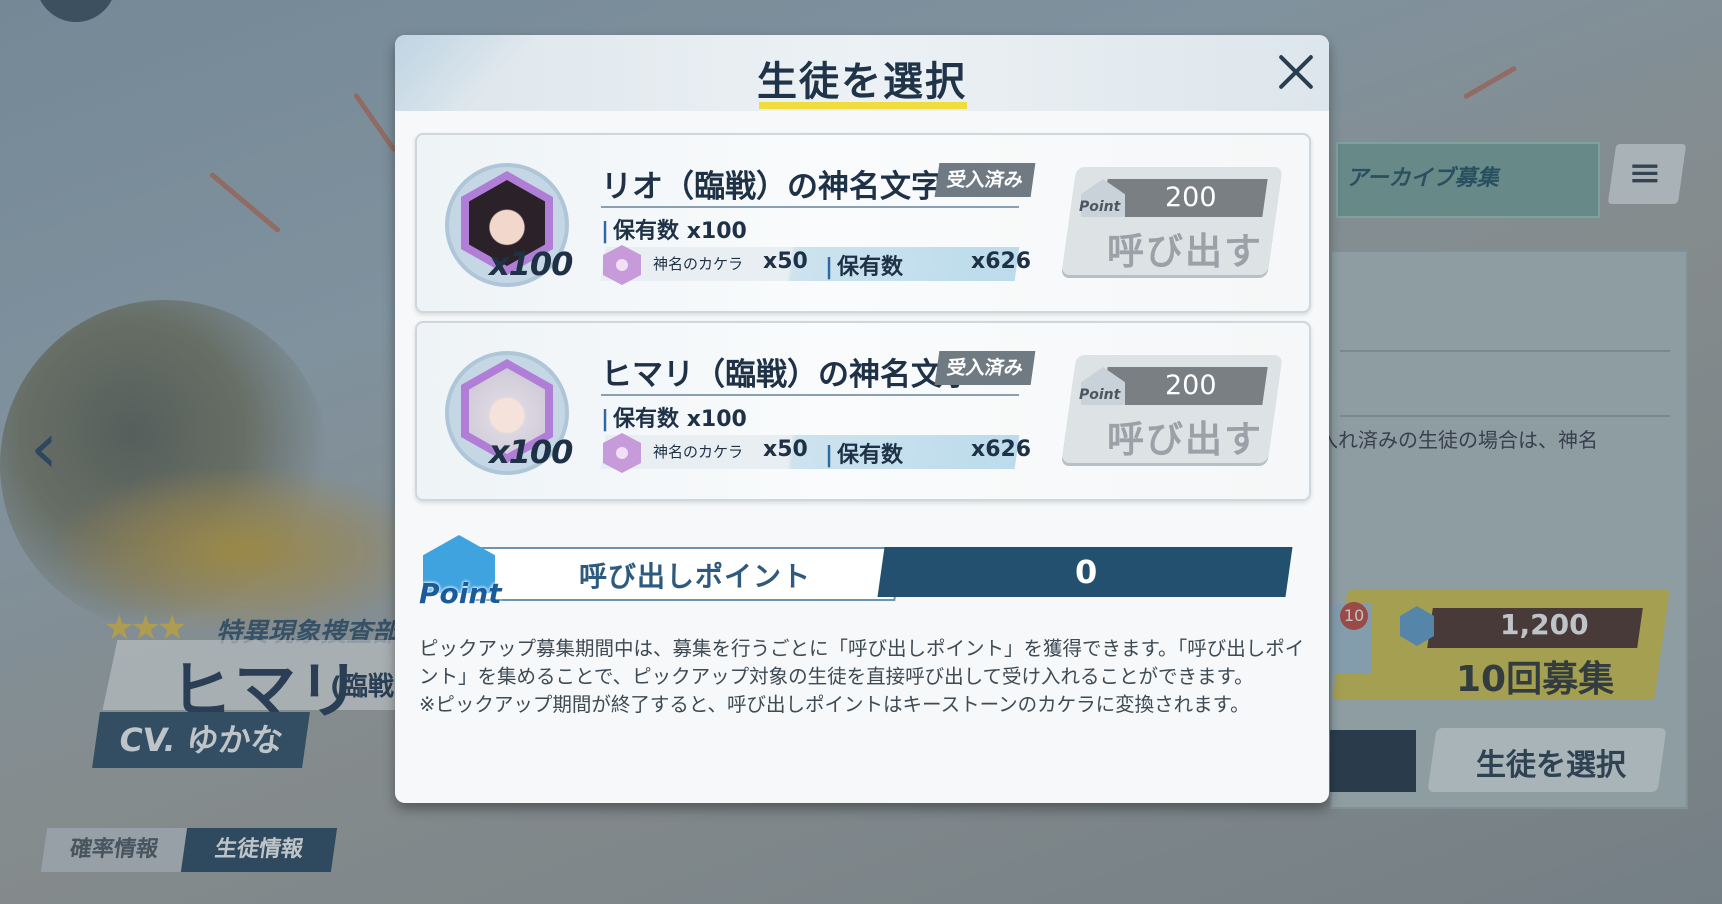  Describe the element at coordinates (863, 105) in the screenshot. I see `title-underline` at that location.